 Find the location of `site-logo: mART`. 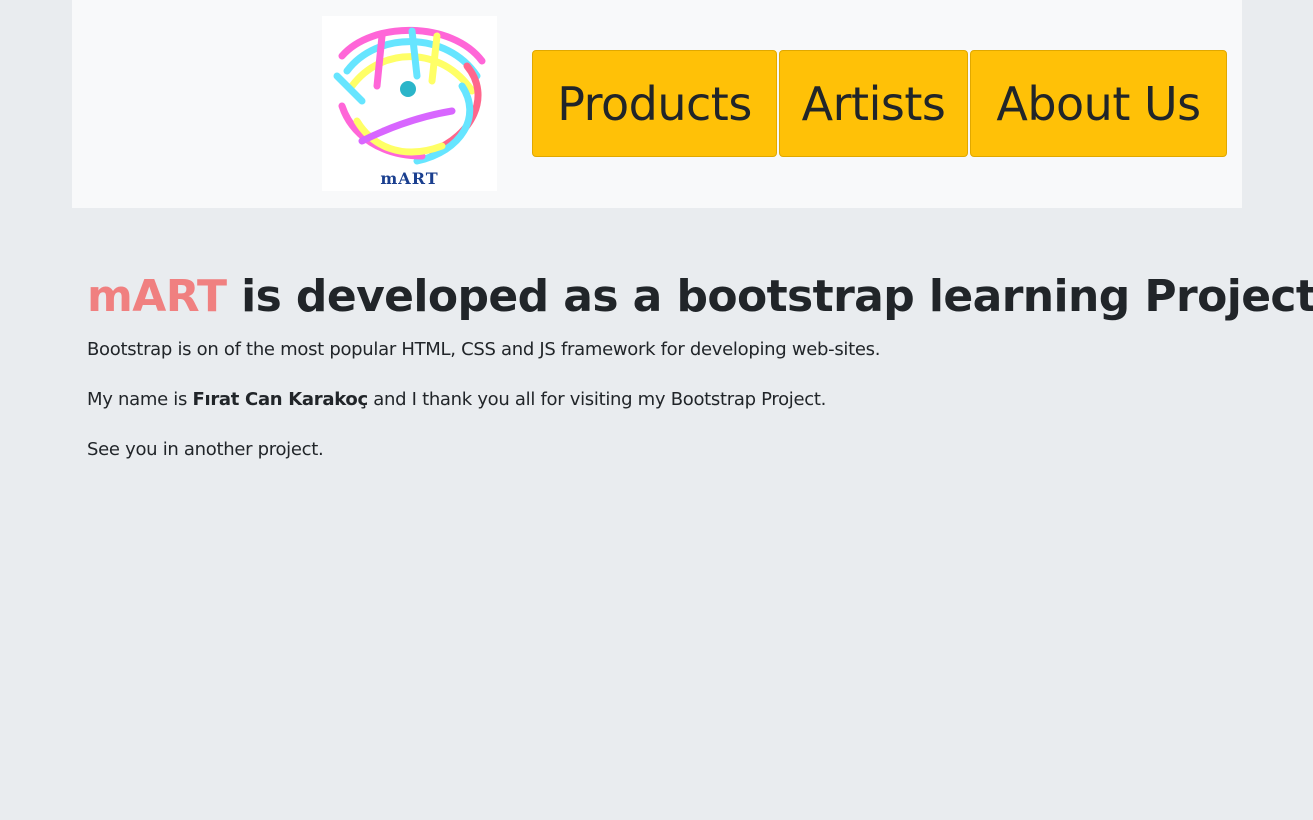

site-logo: mART is located at coordinates (409, 103).